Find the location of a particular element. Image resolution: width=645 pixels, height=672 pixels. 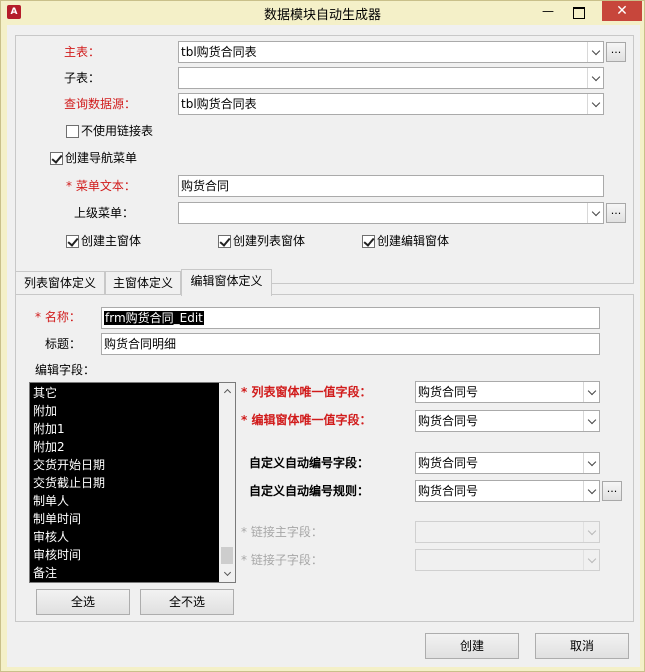

caption-label: 标题： is located at coordinates (63, 344).